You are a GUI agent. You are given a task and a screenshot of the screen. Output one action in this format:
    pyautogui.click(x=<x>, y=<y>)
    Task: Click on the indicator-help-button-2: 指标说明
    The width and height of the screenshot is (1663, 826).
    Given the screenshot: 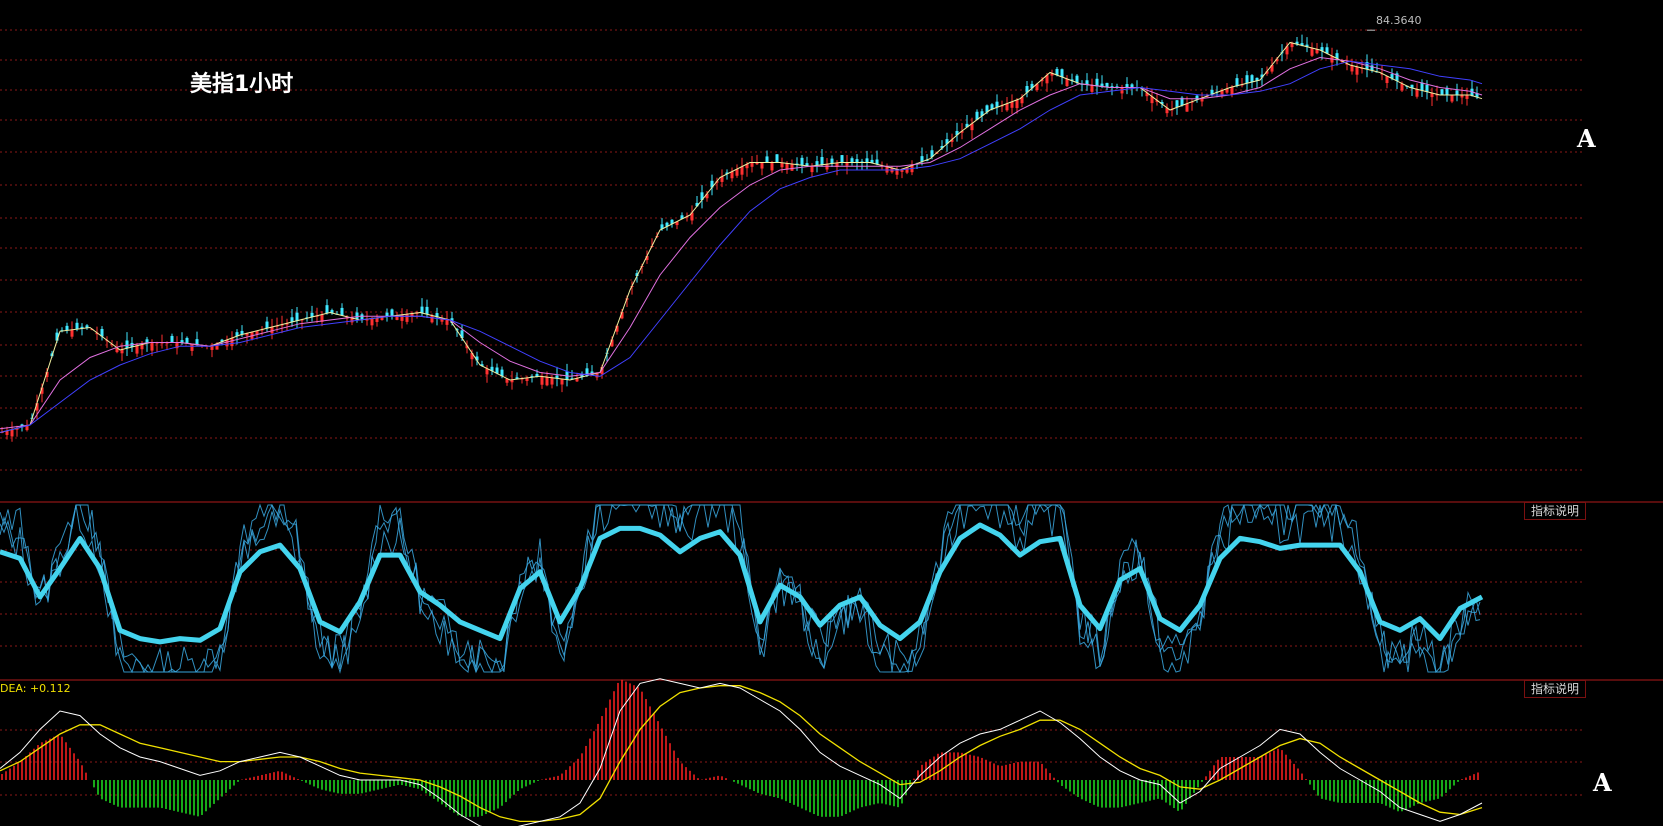 What is the action you would take?
    pyautogui.click(x=1555, y=689)
    